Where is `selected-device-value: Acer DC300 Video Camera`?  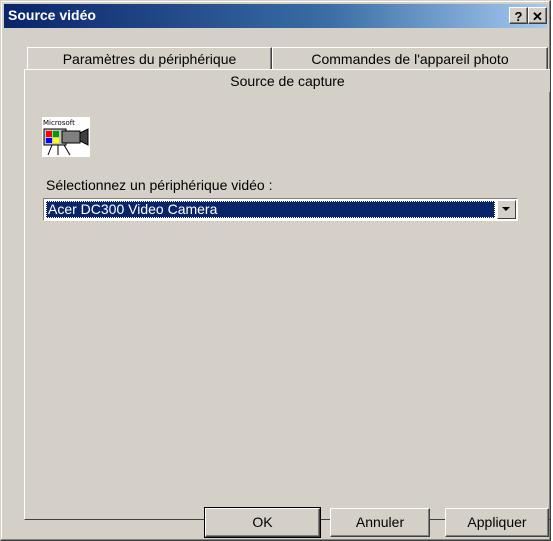
selected-device-value: Acer DC300 Video Camera is located at coordinates (270, 209).